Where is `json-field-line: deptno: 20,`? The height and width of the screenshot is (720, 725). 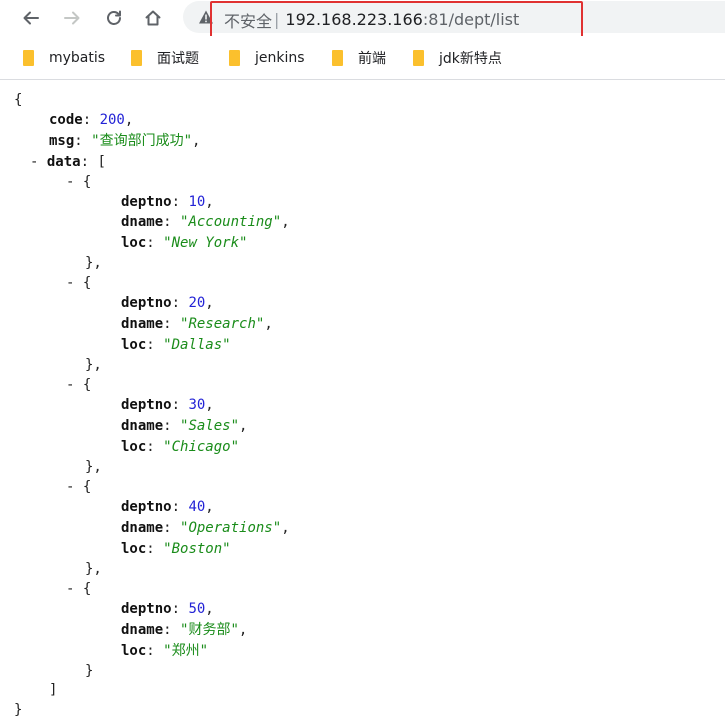 json-field-line: deptno: 20, is located at coordinates (167, 303).